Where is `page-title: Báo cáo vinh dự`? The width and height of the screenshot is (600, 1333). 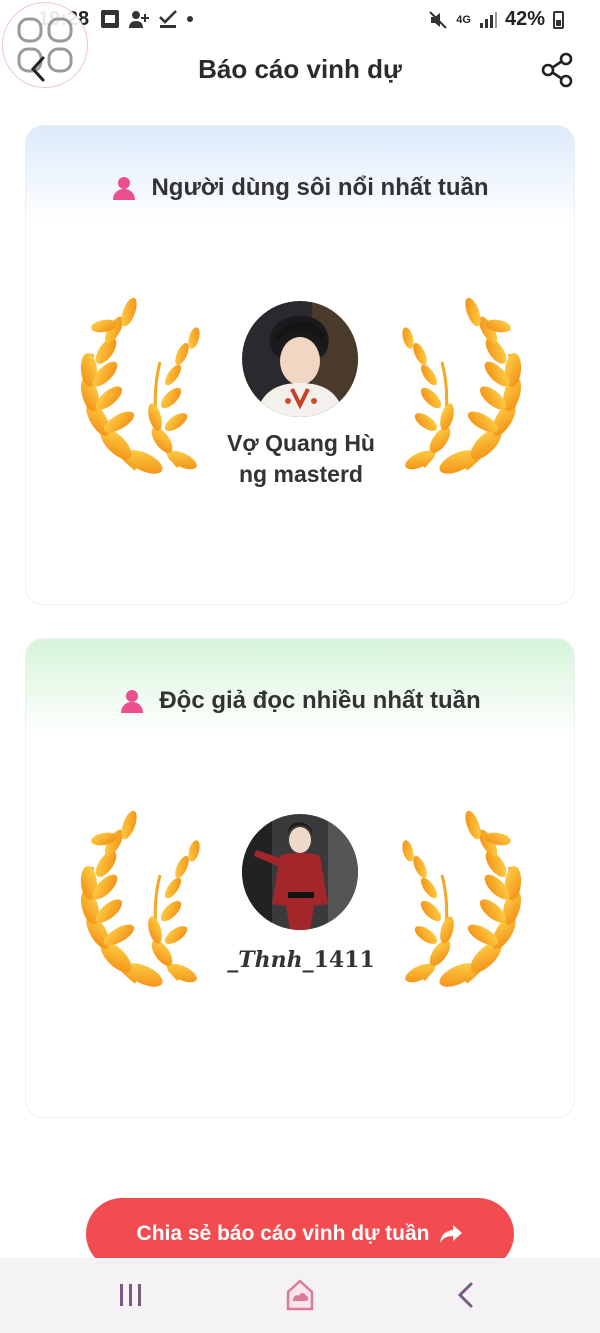
page-title: Báo cáo vinh dự is located at coordinates (300, 69).